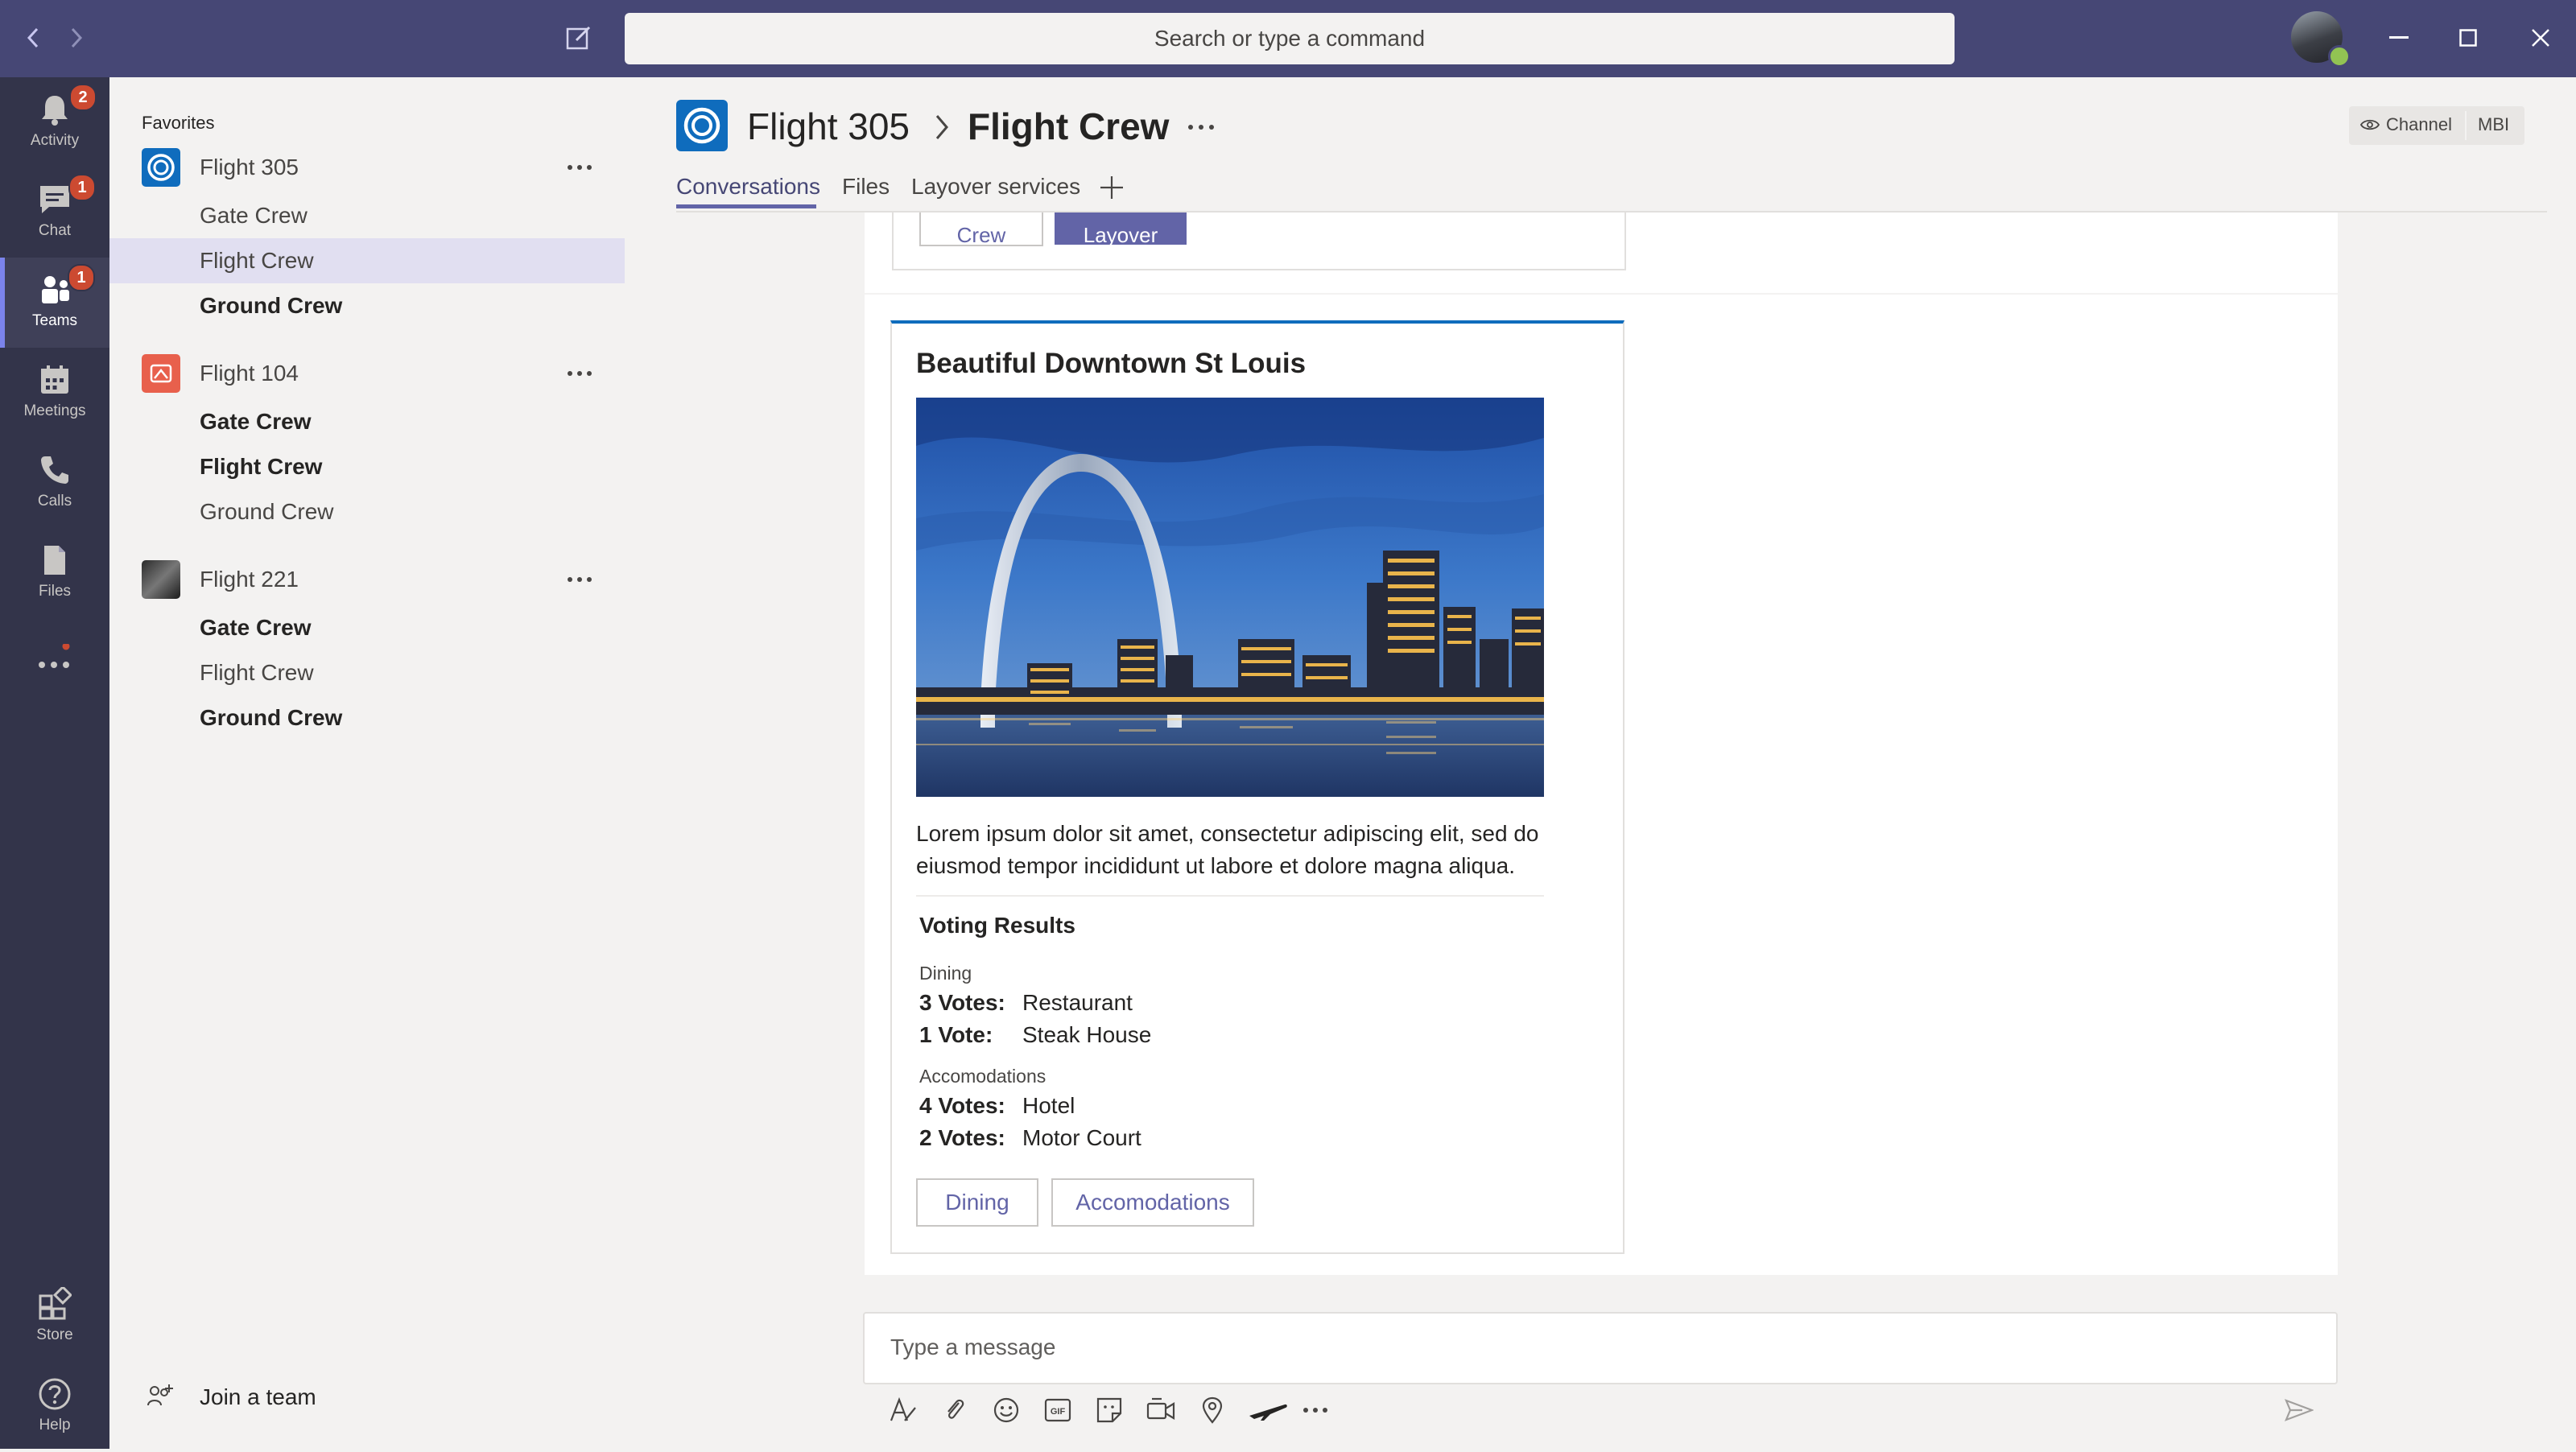  Describe the element at coordinates (1007, 1410) in the screenshot. I see `emoji-icon` at that location.